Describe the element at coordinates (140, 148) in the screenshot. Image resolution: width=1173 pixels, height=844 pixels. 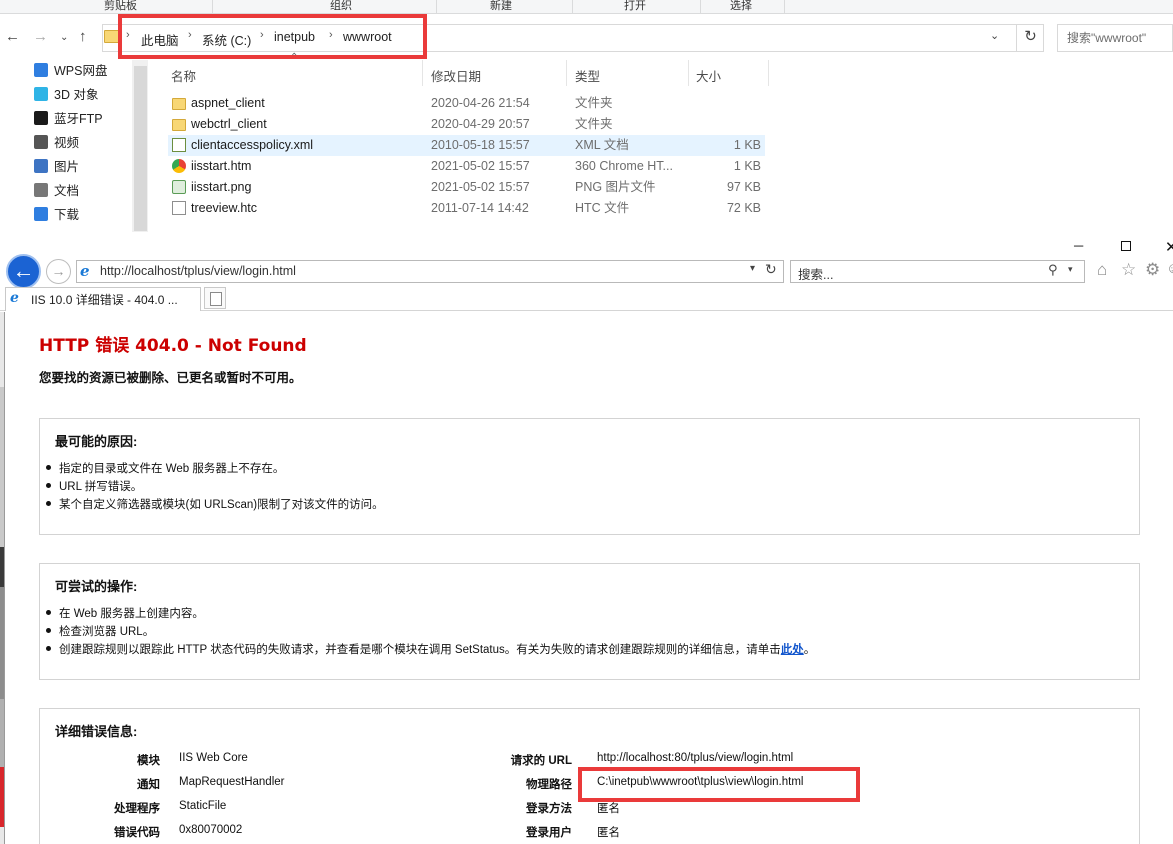
I see `nav-pane-scrollbar-thumb` at that location.